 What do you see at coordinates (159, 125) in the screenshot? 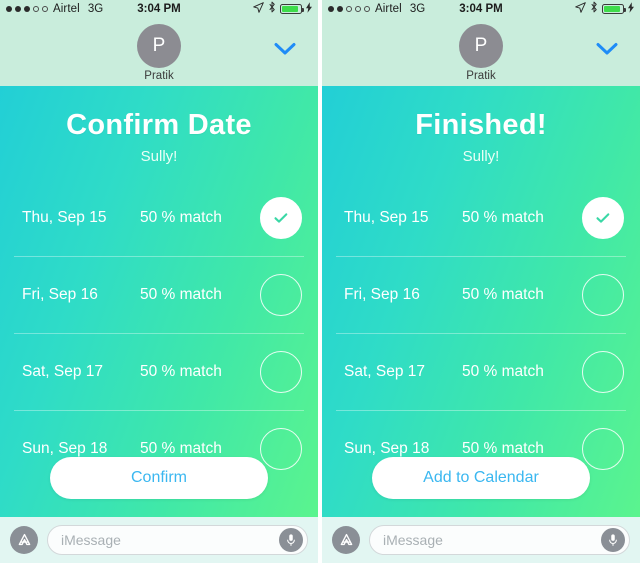
I see `card-title: Confirm Date` at bounding box center [159, 125].